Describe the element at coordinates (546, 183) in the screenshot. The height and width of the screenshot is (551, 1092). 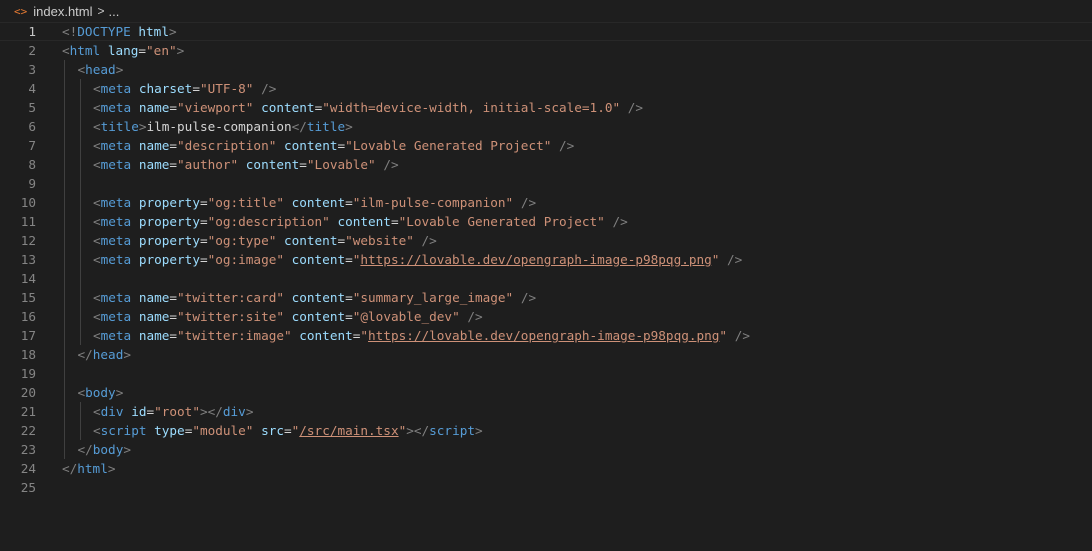
I see `code-line: 9` at that location.